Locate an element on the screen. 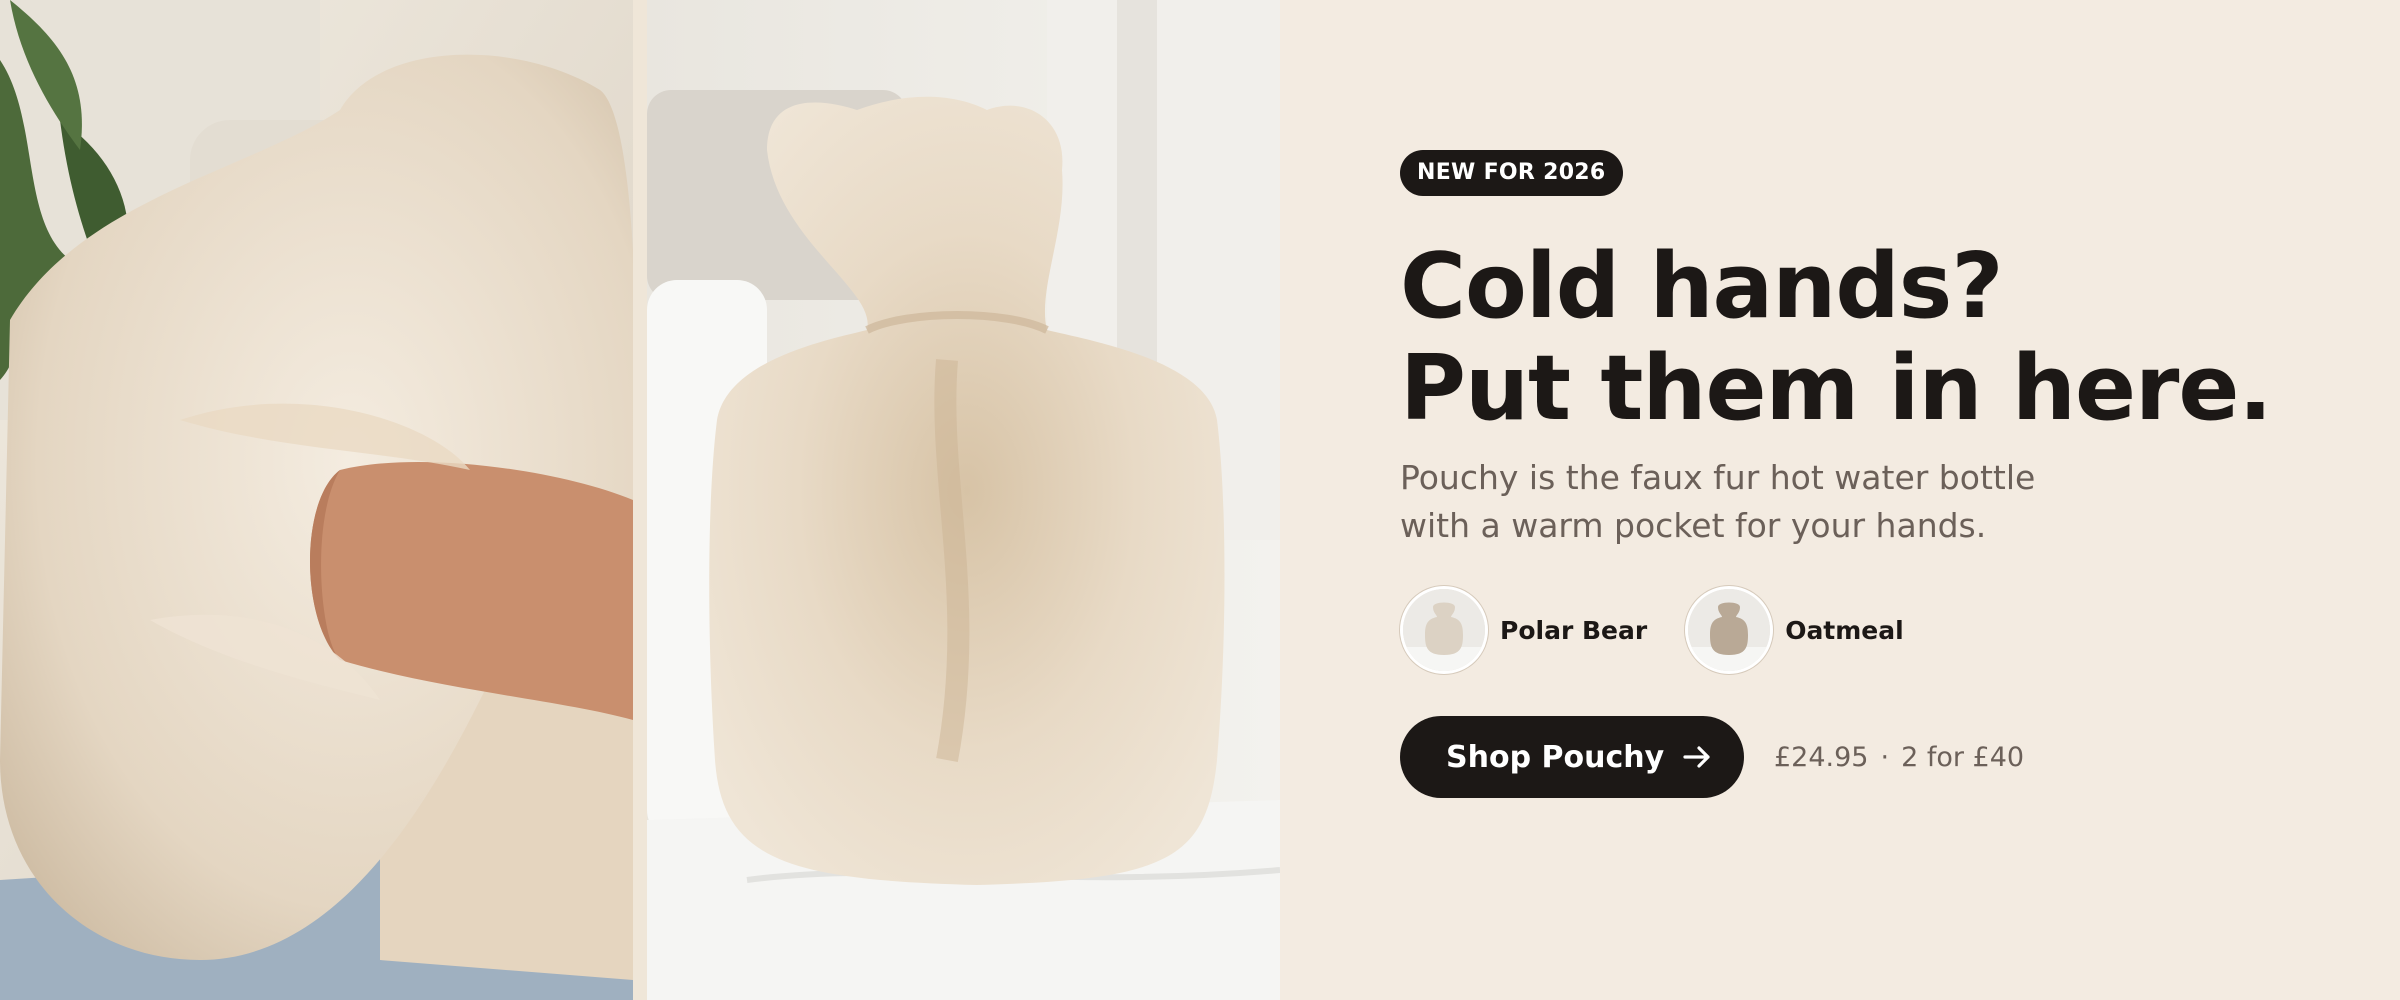  cta-row: Shop Pouchy £24.95 · 2 for £40 is located at coordinates (1850, 757).